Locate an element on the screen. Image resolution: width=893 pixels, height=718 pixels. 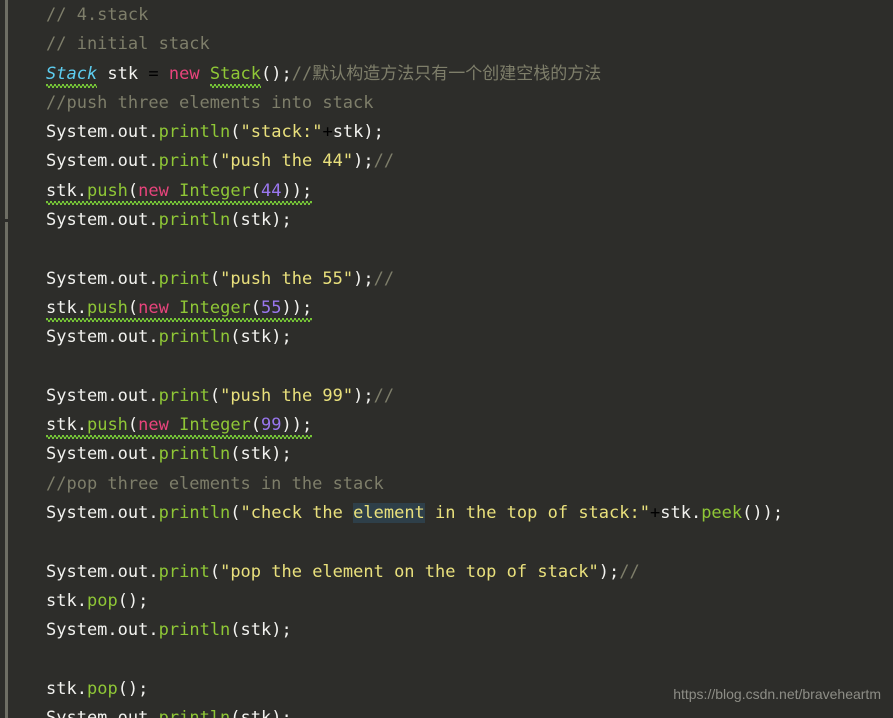
token-string: "push the 99" is located at coordinates (287, 395).